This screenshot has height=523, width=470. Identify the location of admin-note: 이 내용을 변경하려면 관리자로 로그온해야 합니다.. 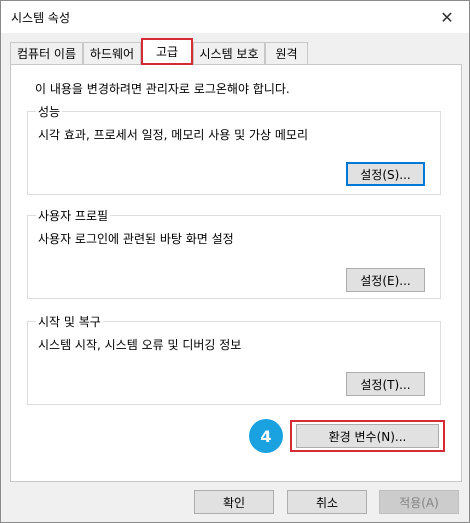
(162, 89).